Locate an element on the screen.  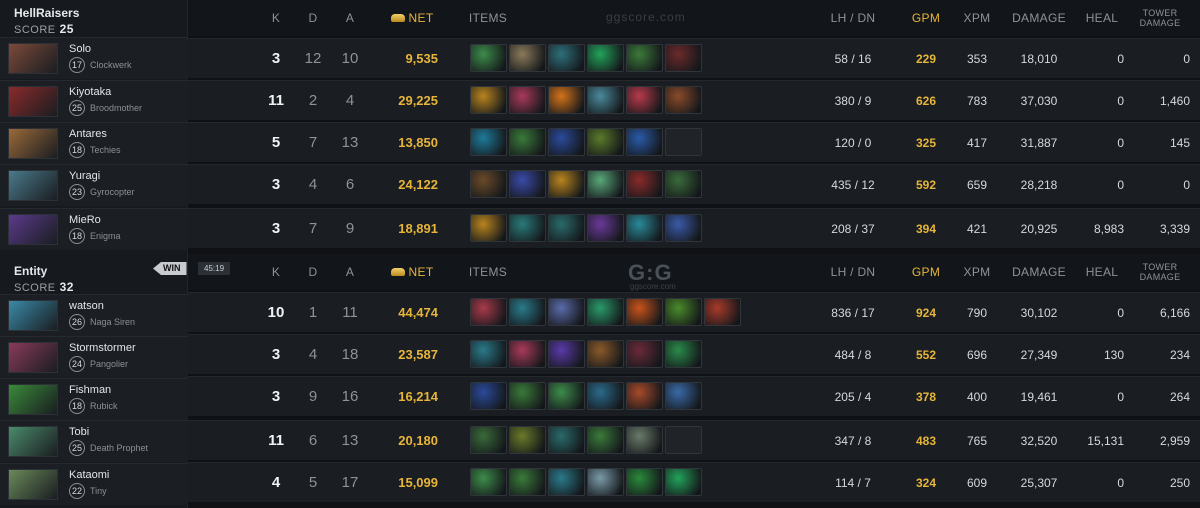
player-card: Antares 18 Techies is located at coordinates (94, 143).